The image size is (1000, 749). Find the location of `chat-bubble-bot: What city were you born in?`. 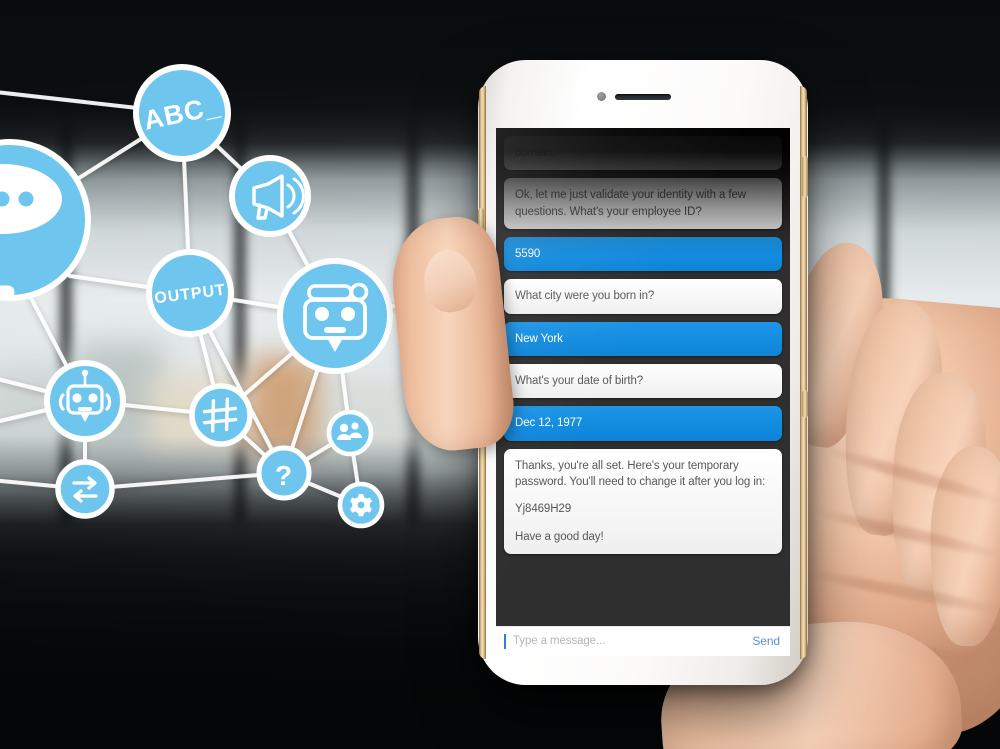

chat-bubble-bot: What city were you born in? is located at coordinates (643, 296).